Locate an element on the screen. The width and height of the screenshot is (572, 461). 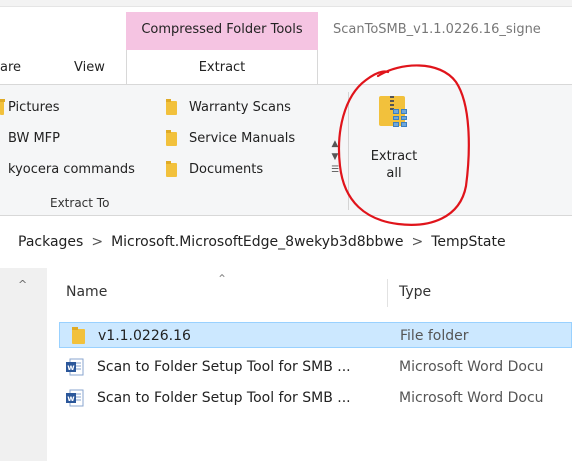
file-type: File folder is located at coordinates (434, 336).